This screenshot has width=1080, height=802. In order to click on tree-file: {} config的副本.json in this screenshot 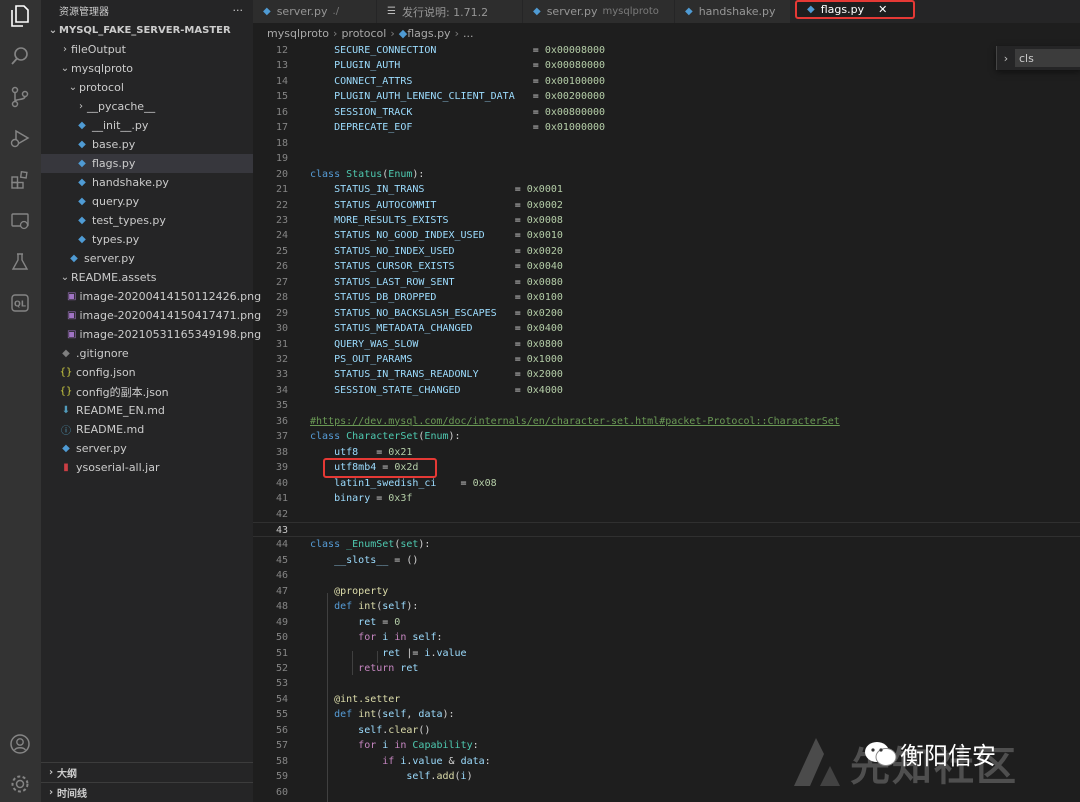, I will do `click(147, 391)`.